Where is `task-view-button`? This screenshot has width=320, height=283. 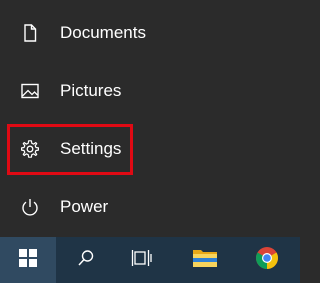 task-view-button is located at coordinates (142, 260).